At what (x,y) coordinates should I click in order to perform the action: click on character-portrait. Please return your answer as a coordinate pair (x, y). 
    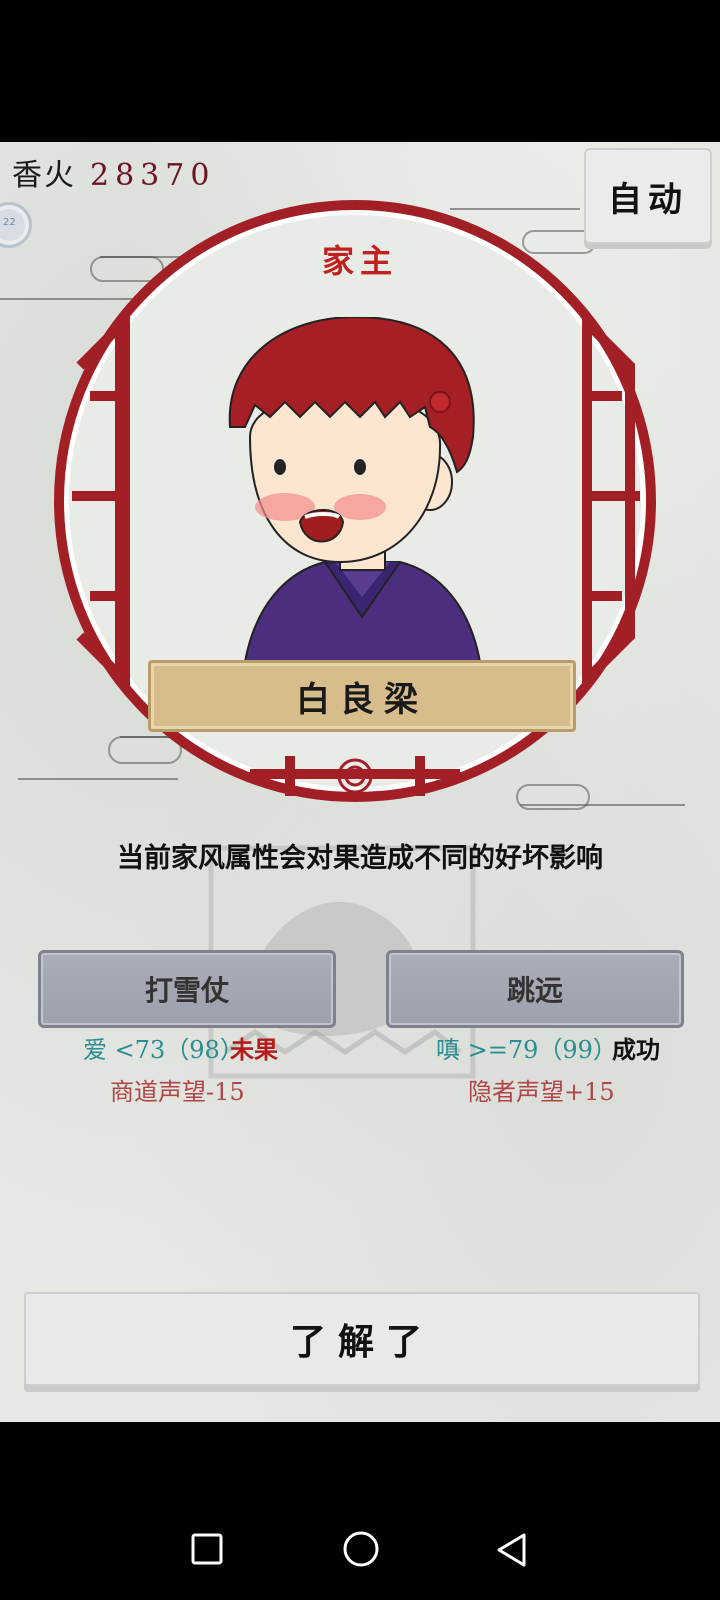
    Looking at the image, I should click on (355, 489).